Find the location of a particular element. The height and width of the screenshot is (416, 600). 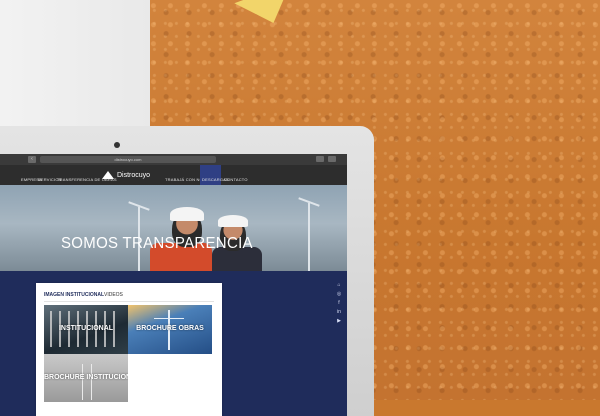

download-tile-institucional: INSTITUCIONAL is located at coordinates (86, 329).